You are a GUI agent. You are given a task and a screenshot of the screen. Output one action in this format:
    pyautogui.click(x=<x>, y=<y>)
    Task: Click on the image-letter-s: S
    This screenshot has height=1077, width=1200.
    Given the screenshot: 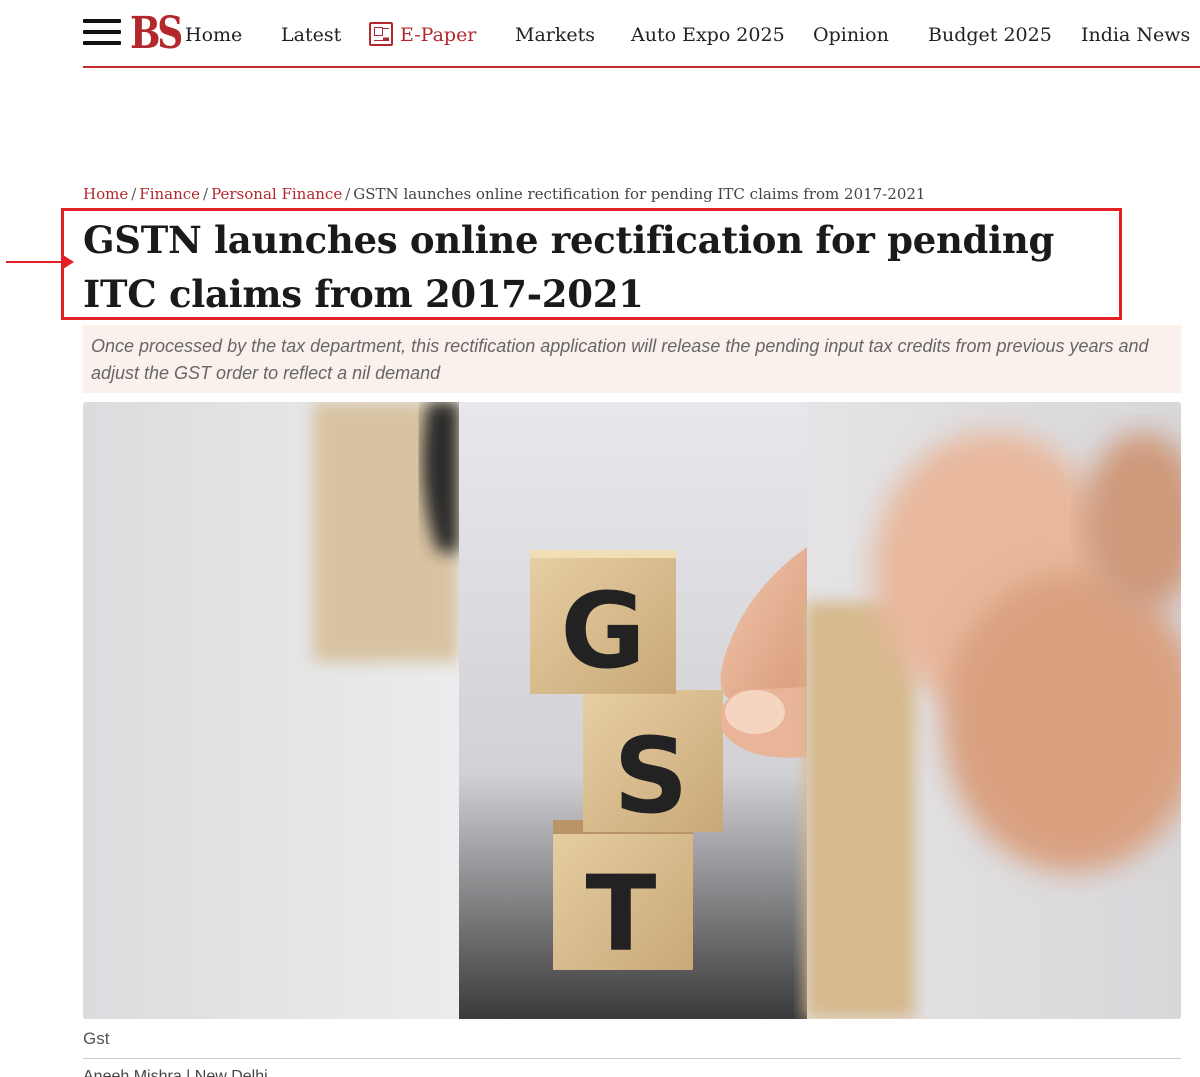 What is the action you would take?
    pyautogui.click(x=651, y=776)
    